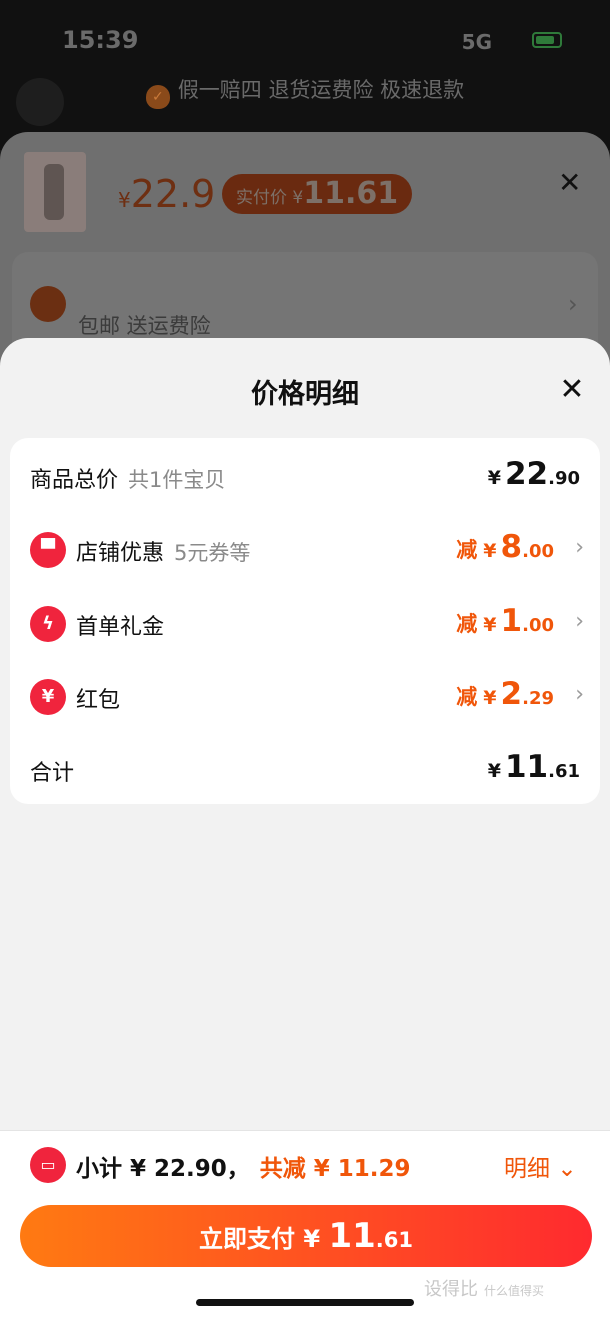 The image size is (610, 1320). I want to click on subtotal-summary: 小计 ¥ 22.90， 共减 ¥ 11.29, so click(243, 1166).